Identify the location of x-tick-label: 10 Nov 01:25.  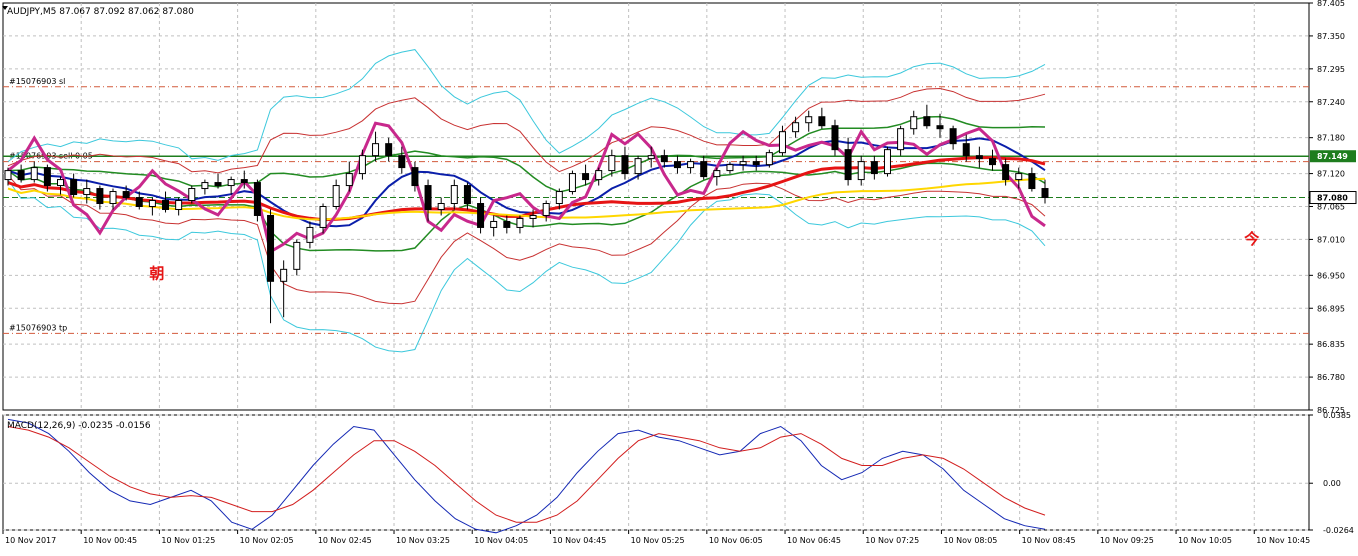
(188, 540).